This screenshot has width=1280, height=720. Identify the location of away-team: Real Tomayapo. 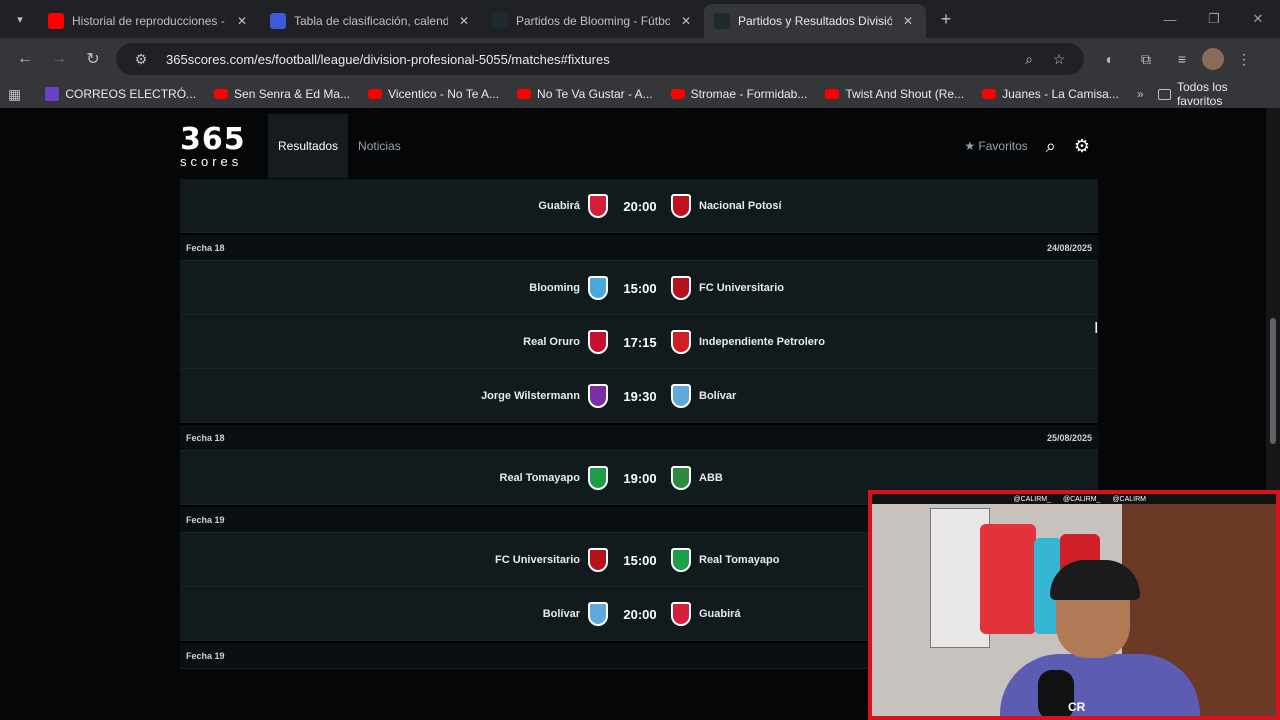
(739, 560).